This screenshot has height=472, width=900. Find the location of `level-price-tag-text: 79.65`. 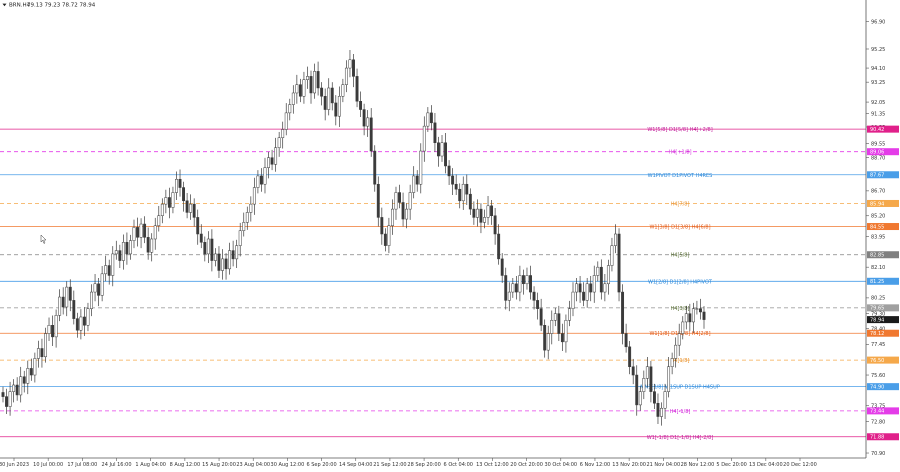

level-price-tag-text: 79.65 is located at coordinates (877, 309).